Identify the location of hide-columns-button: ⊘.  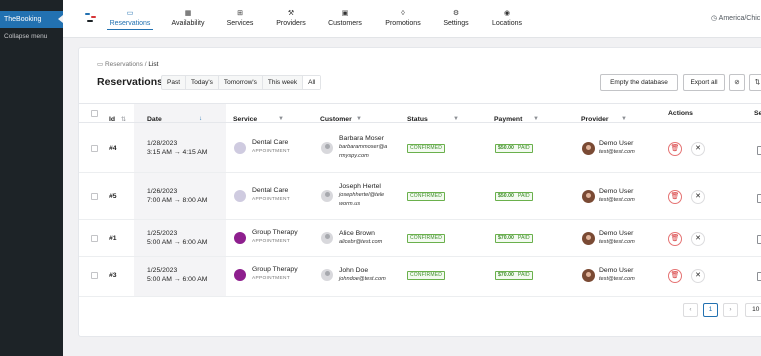
(737, 82).